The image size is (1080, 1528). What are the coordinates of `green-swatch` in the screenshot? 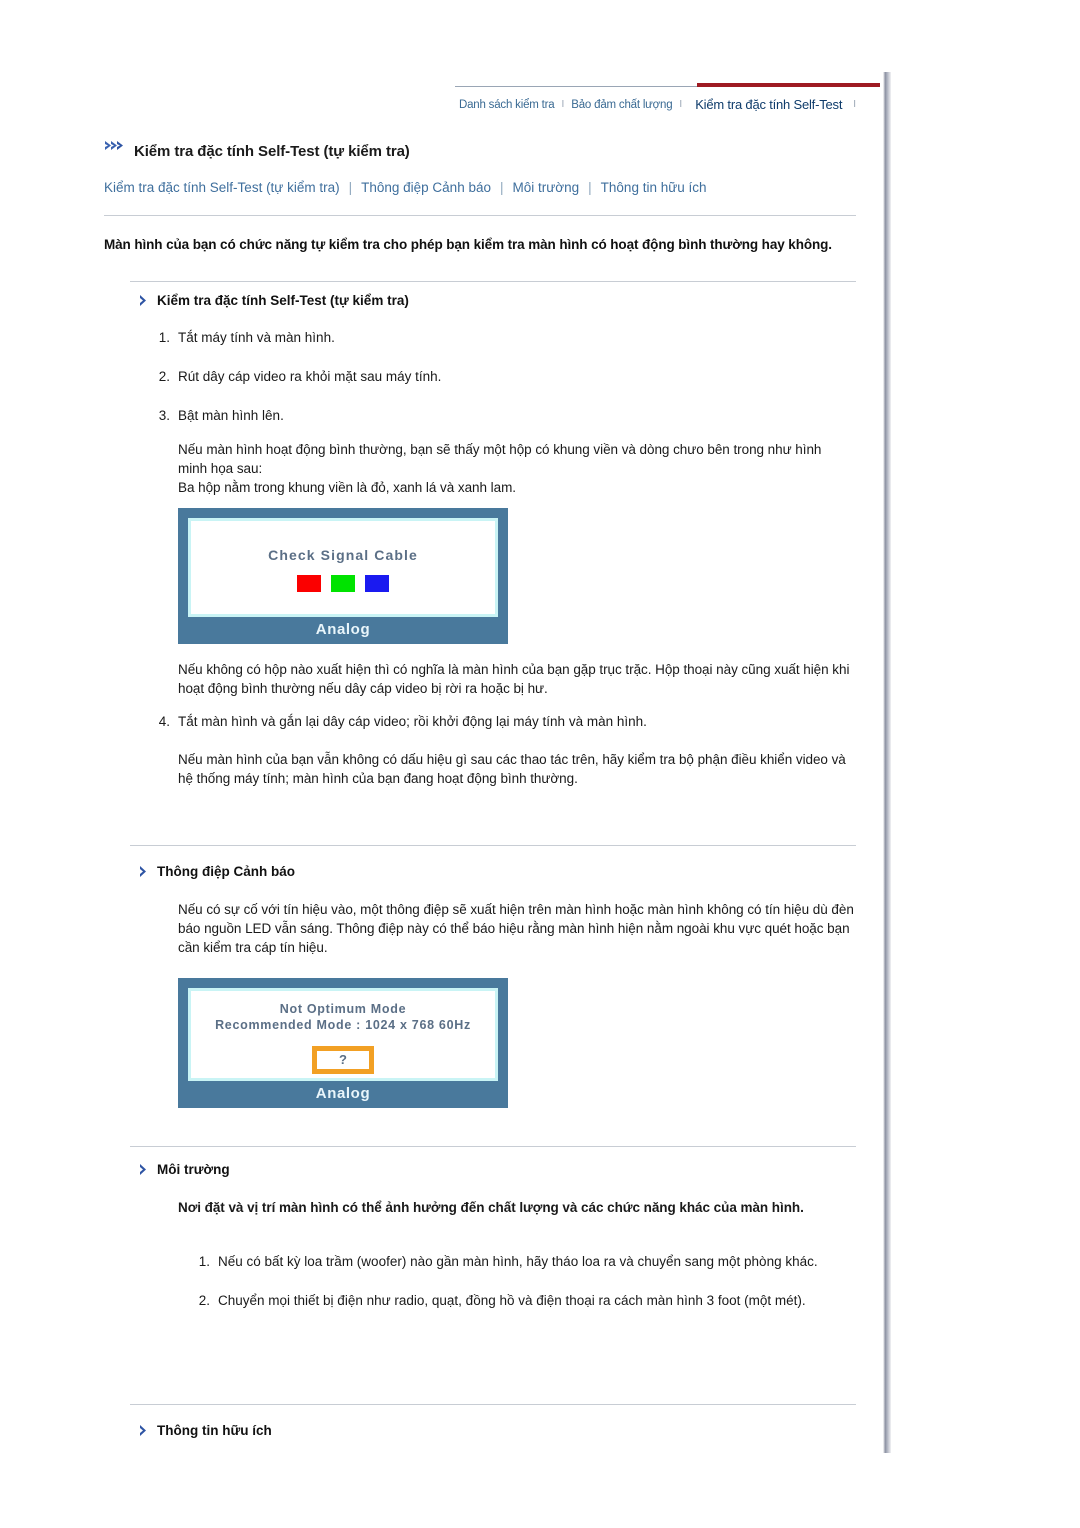 It's located at (343, 583).